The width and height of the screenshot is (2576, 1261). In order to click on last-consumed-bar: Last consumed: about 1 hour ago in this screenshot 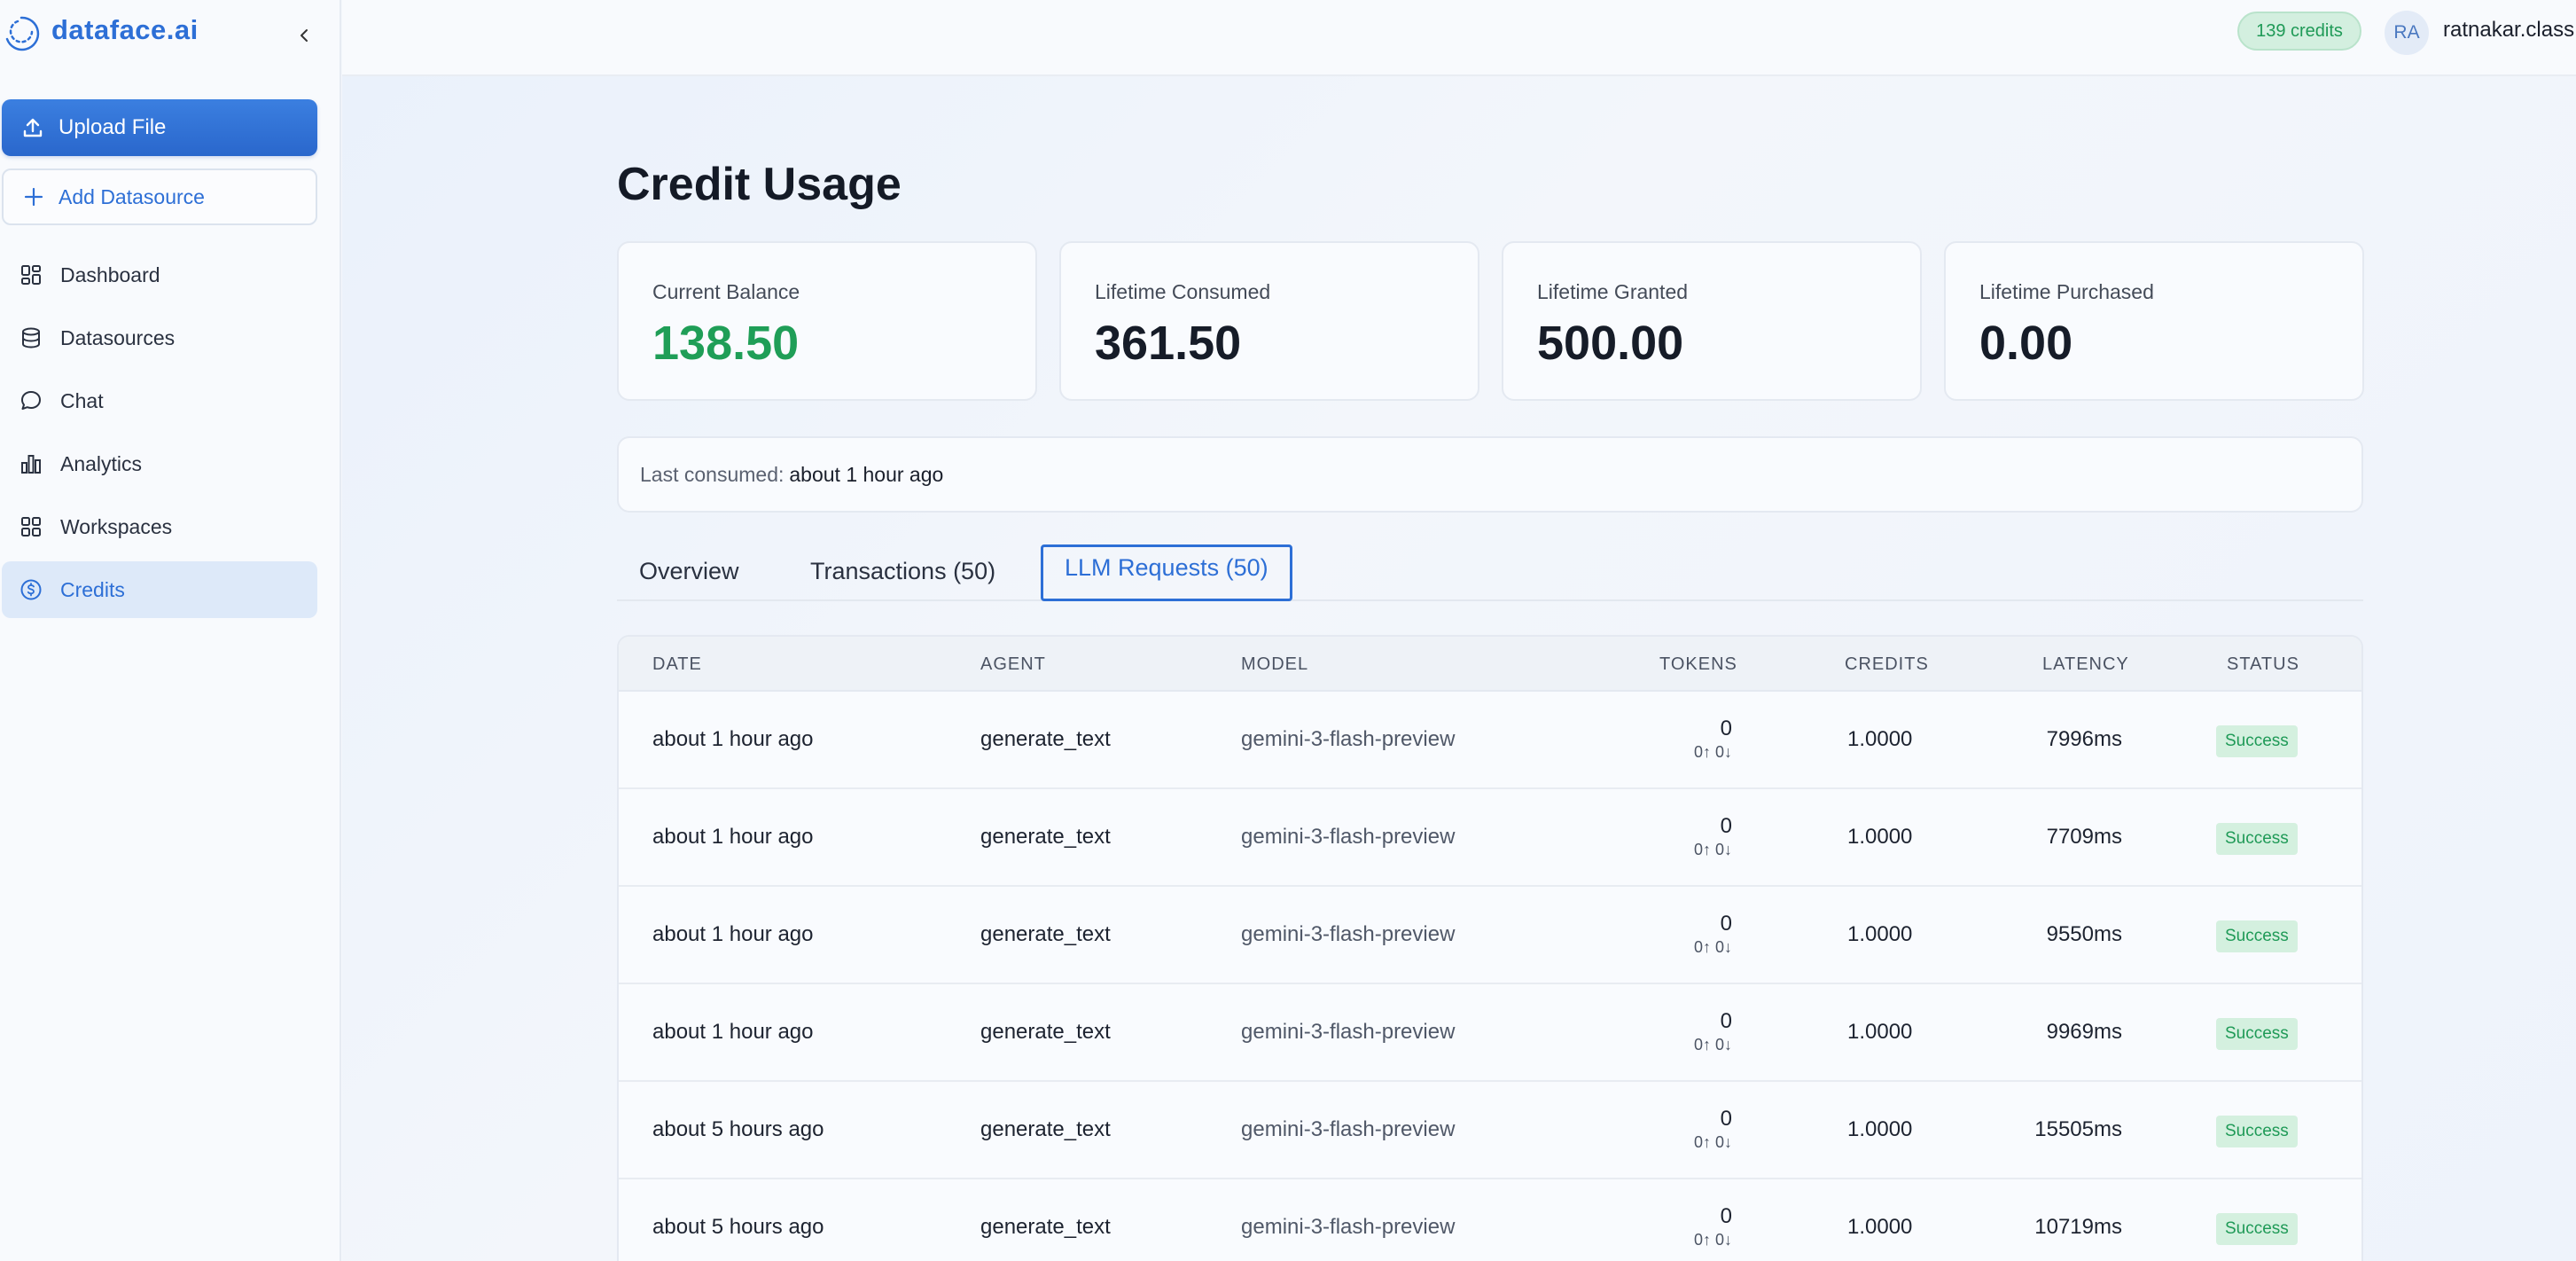, I will do `click(1490, 474)`.